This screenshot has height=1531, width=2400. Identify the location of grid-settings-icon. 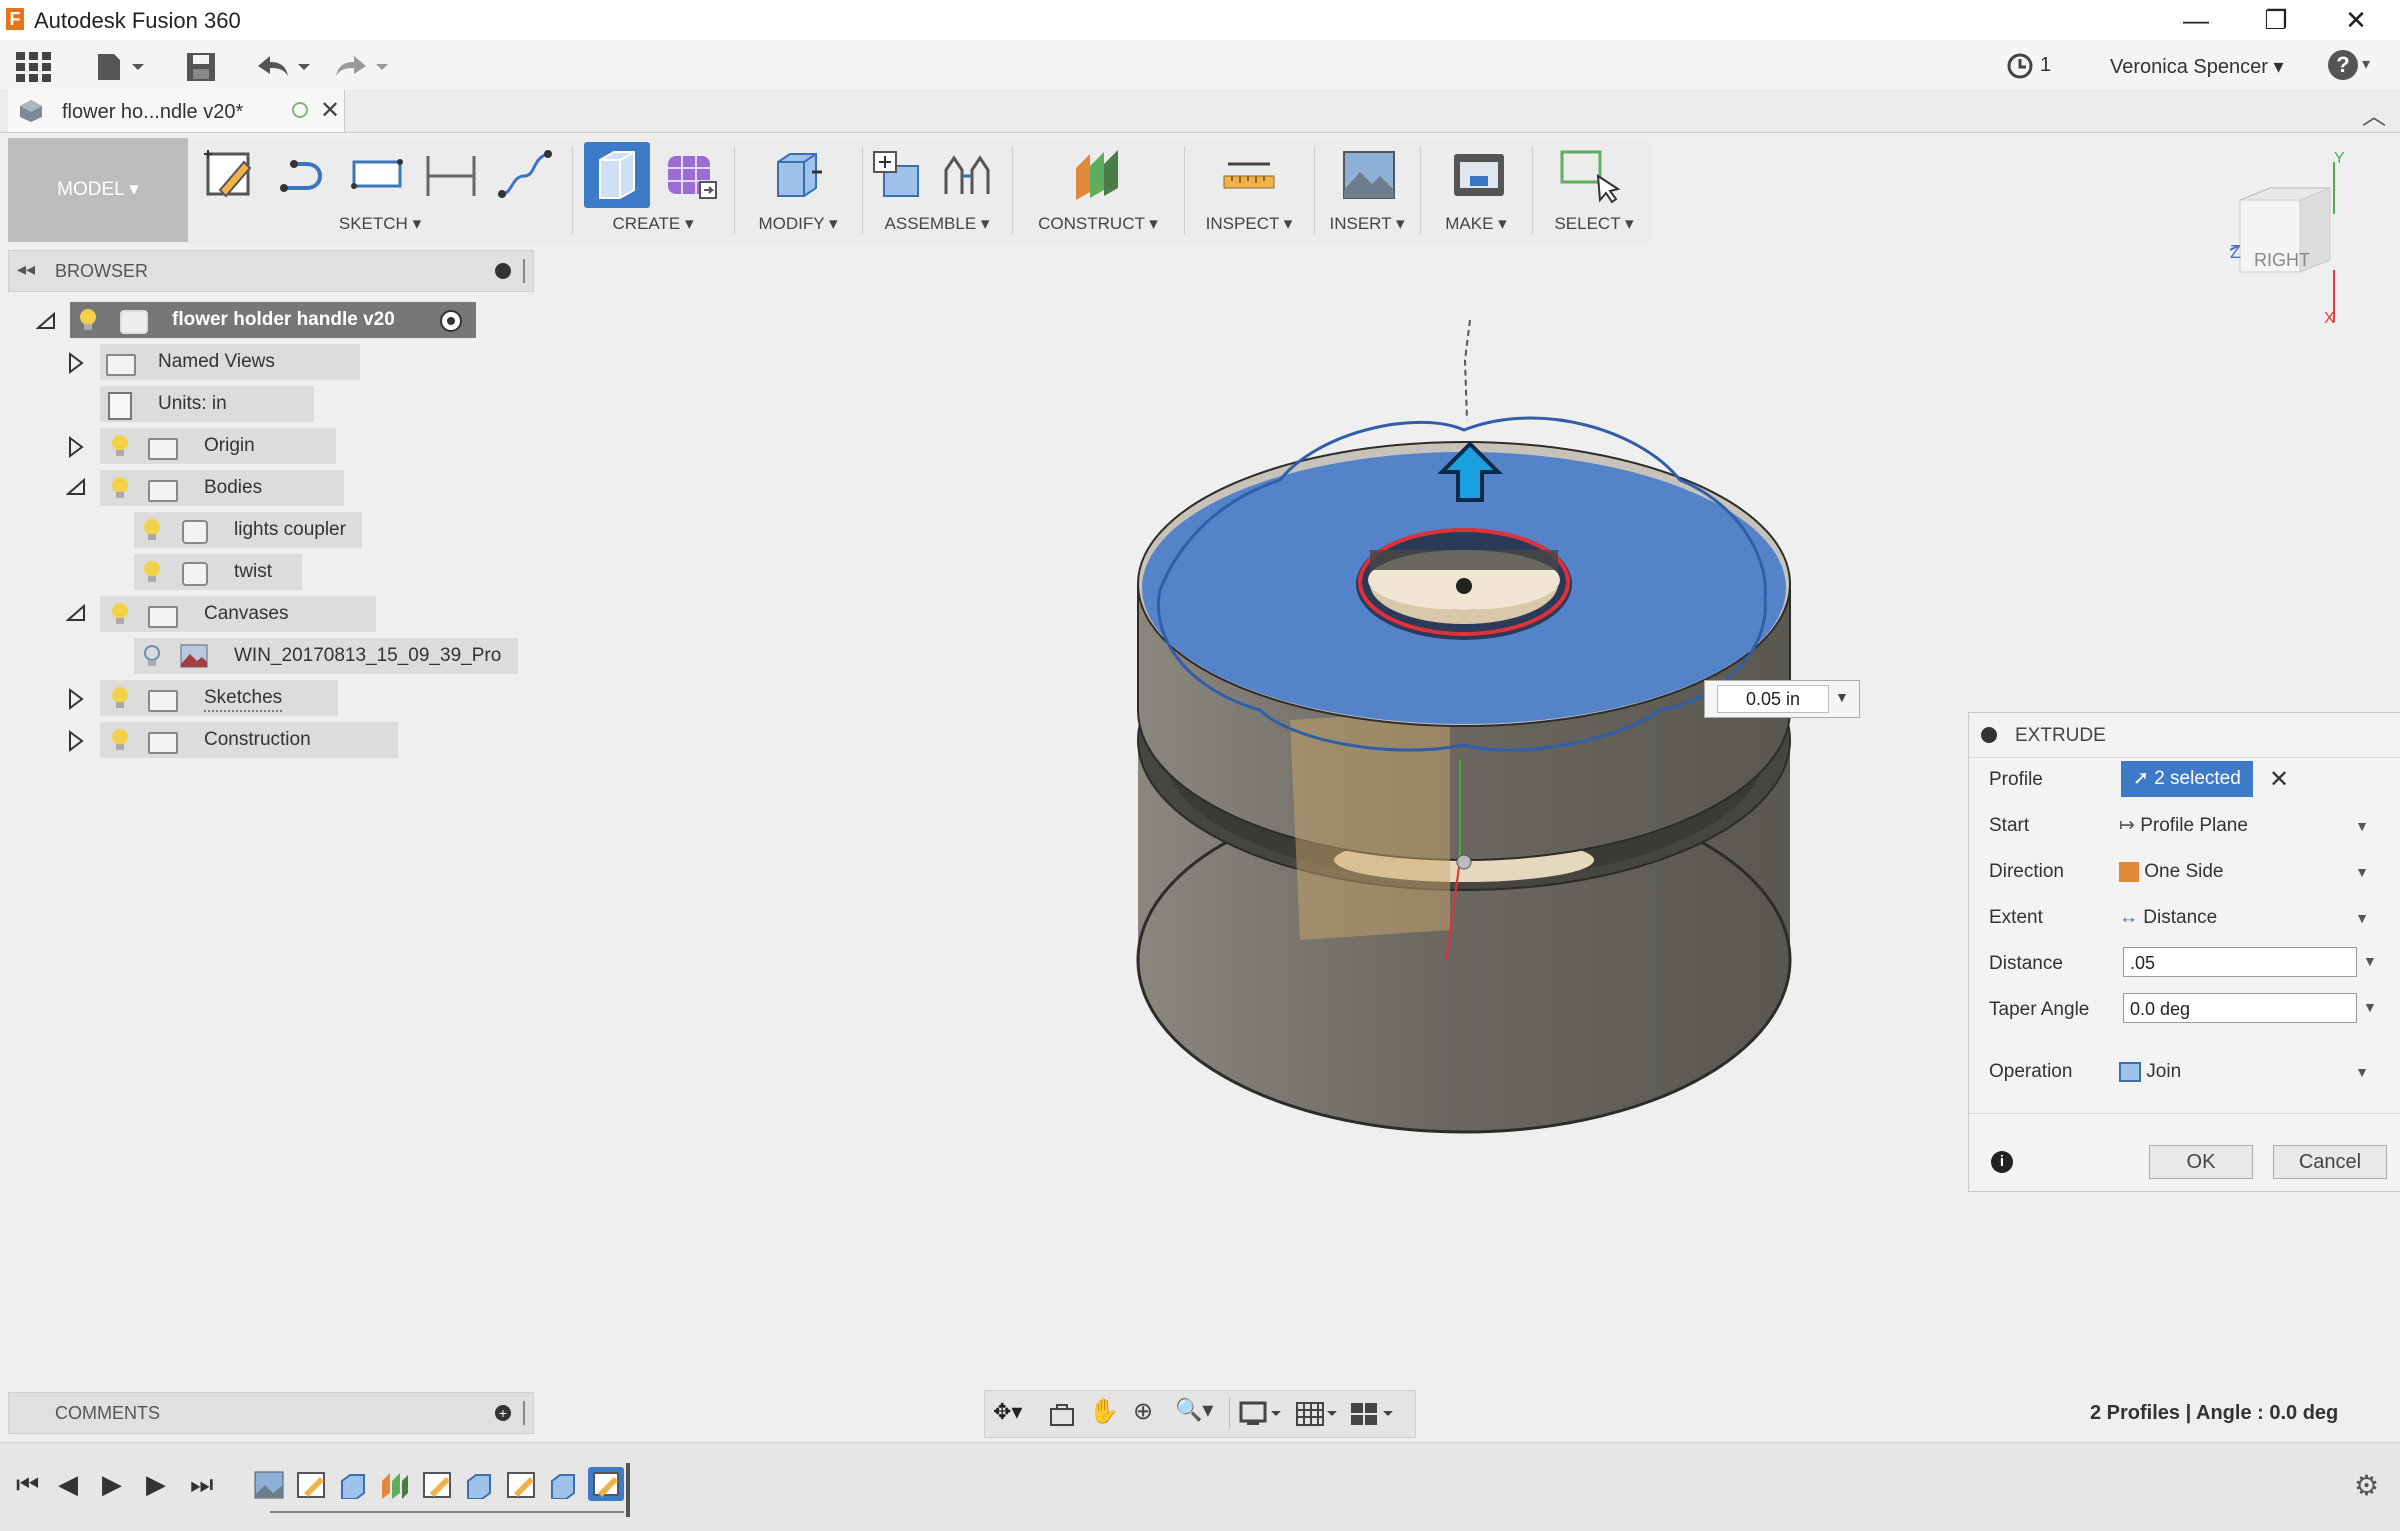
(1317, 1414).